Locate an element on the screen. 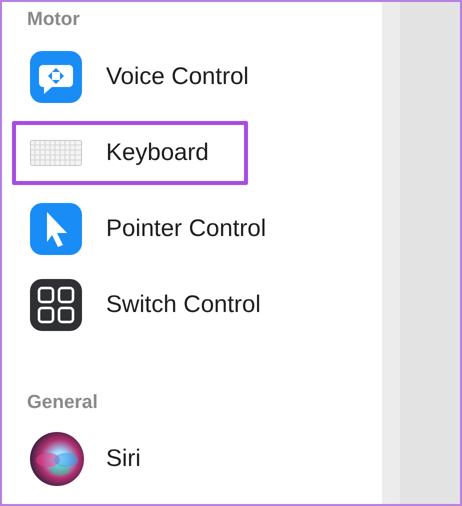 This screenshot has height=506, width=462. sidebar-item: Siri is located at coordinates (130, 459).